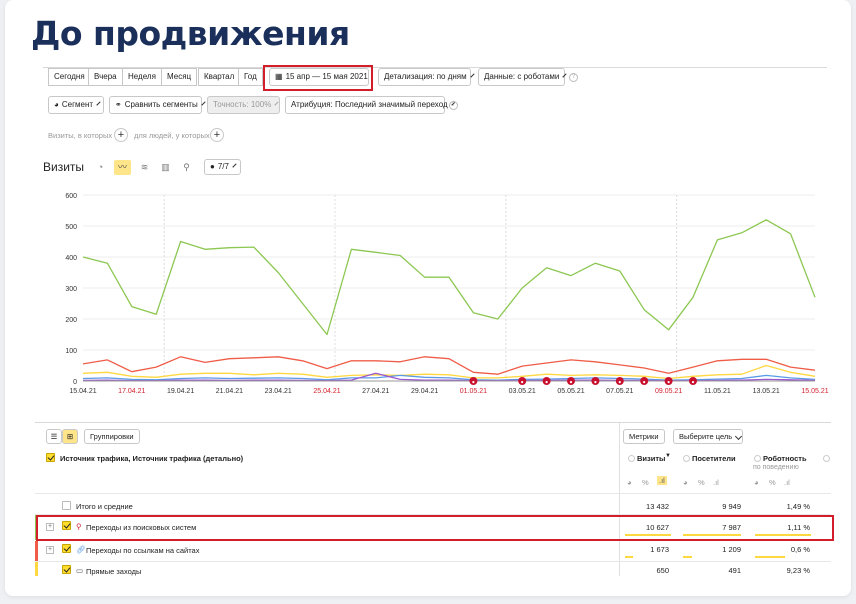 This screenshot has height=604, width=856. What do you see at coordinates (165, 167) in the screenshot?
I see `bar-chart-view-icon: ▥` at bounding box center [165, 167].